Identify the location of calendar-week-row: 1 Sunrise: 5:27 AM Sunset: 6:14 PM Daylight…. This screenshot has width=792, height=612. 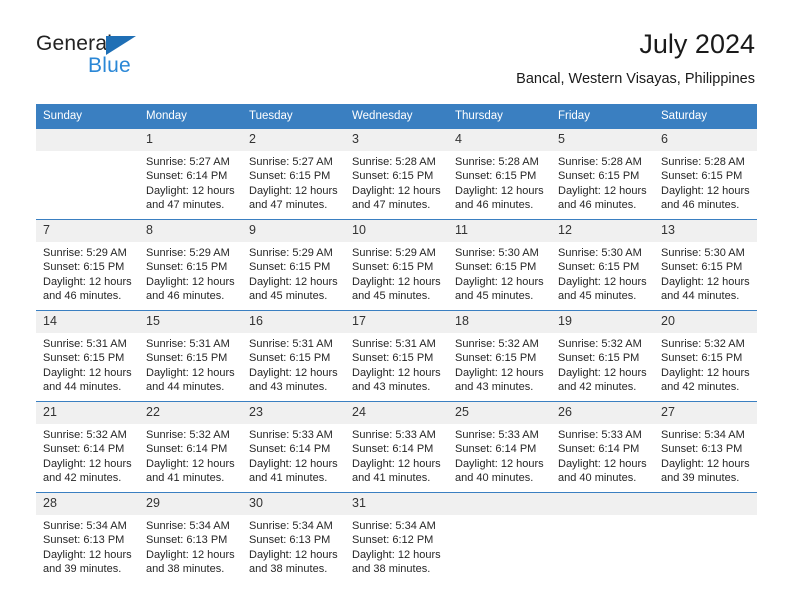
(396, 174).